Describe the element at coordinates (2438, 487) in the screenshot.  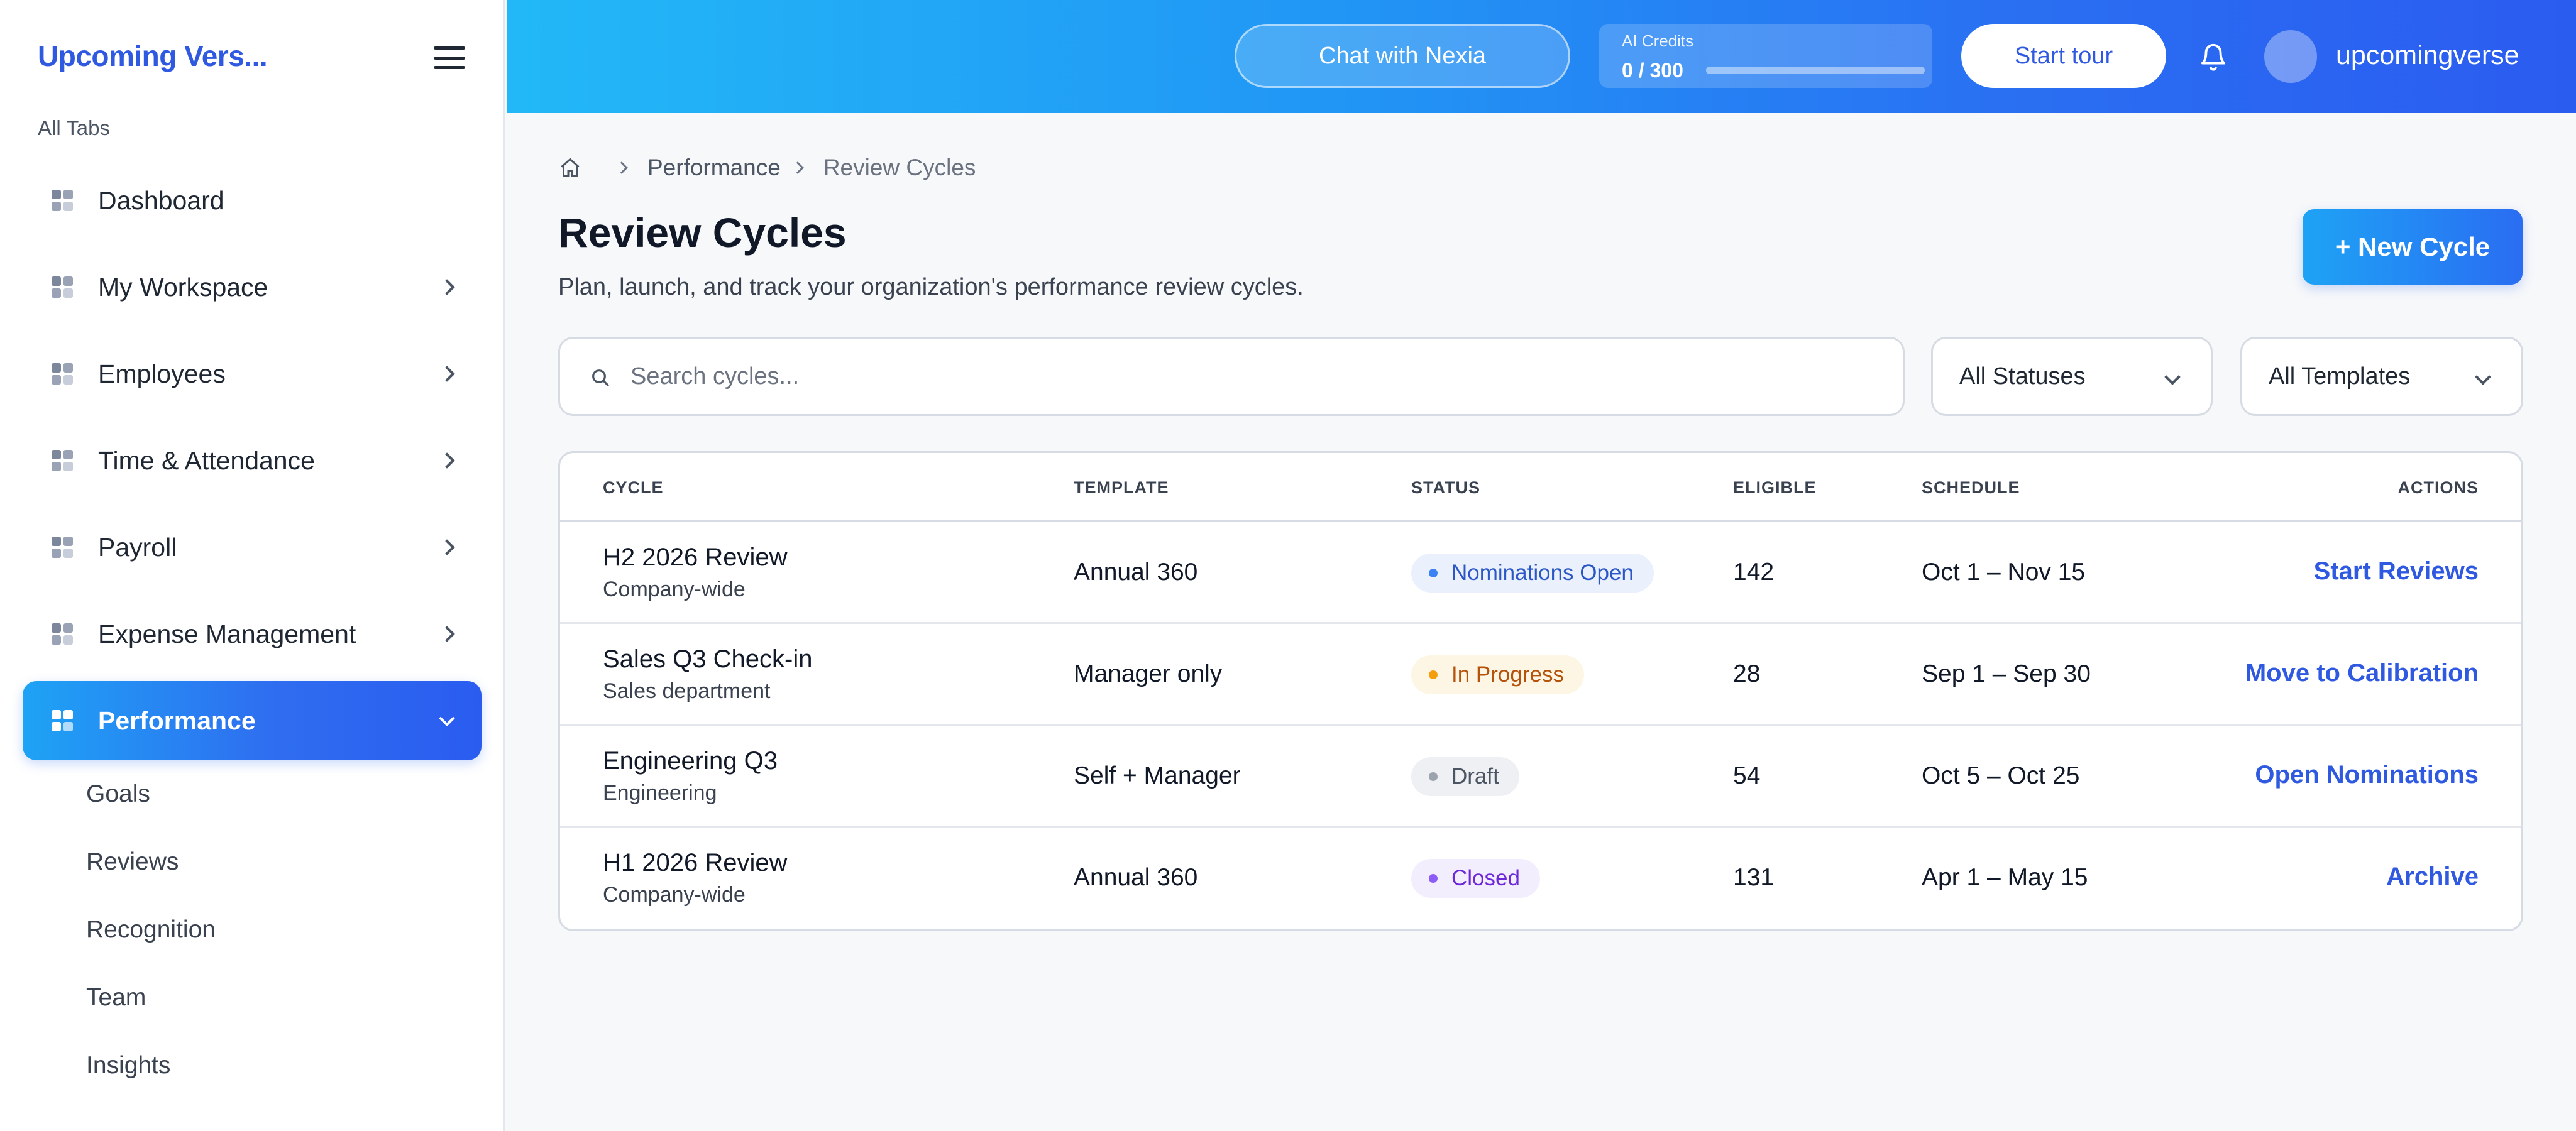
I see `column-header-actions: ACTIONS` at that location.